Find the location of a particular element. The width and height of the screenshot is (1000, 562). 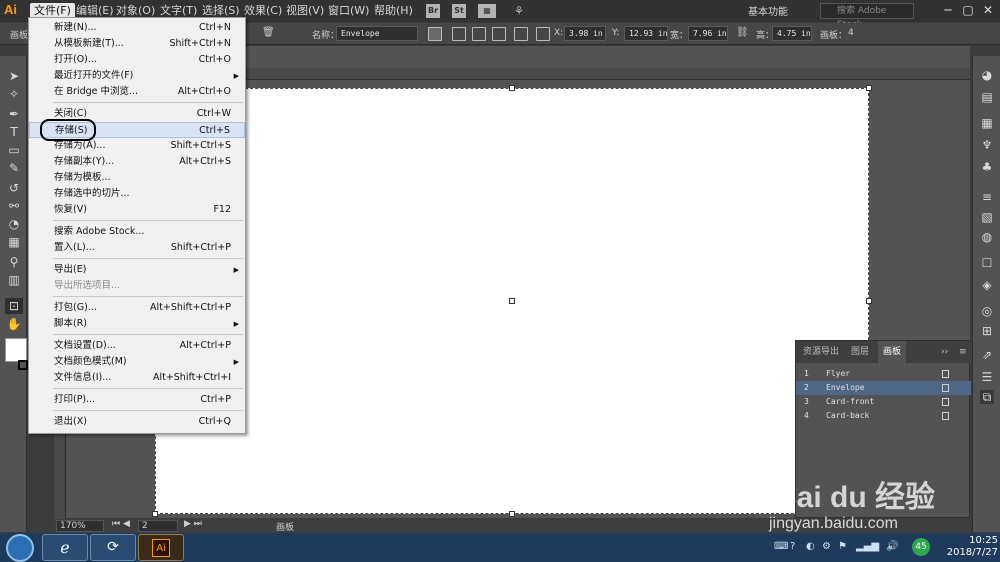

illustrator-taskbar-button: Ai is located at coordinates (161, 547).